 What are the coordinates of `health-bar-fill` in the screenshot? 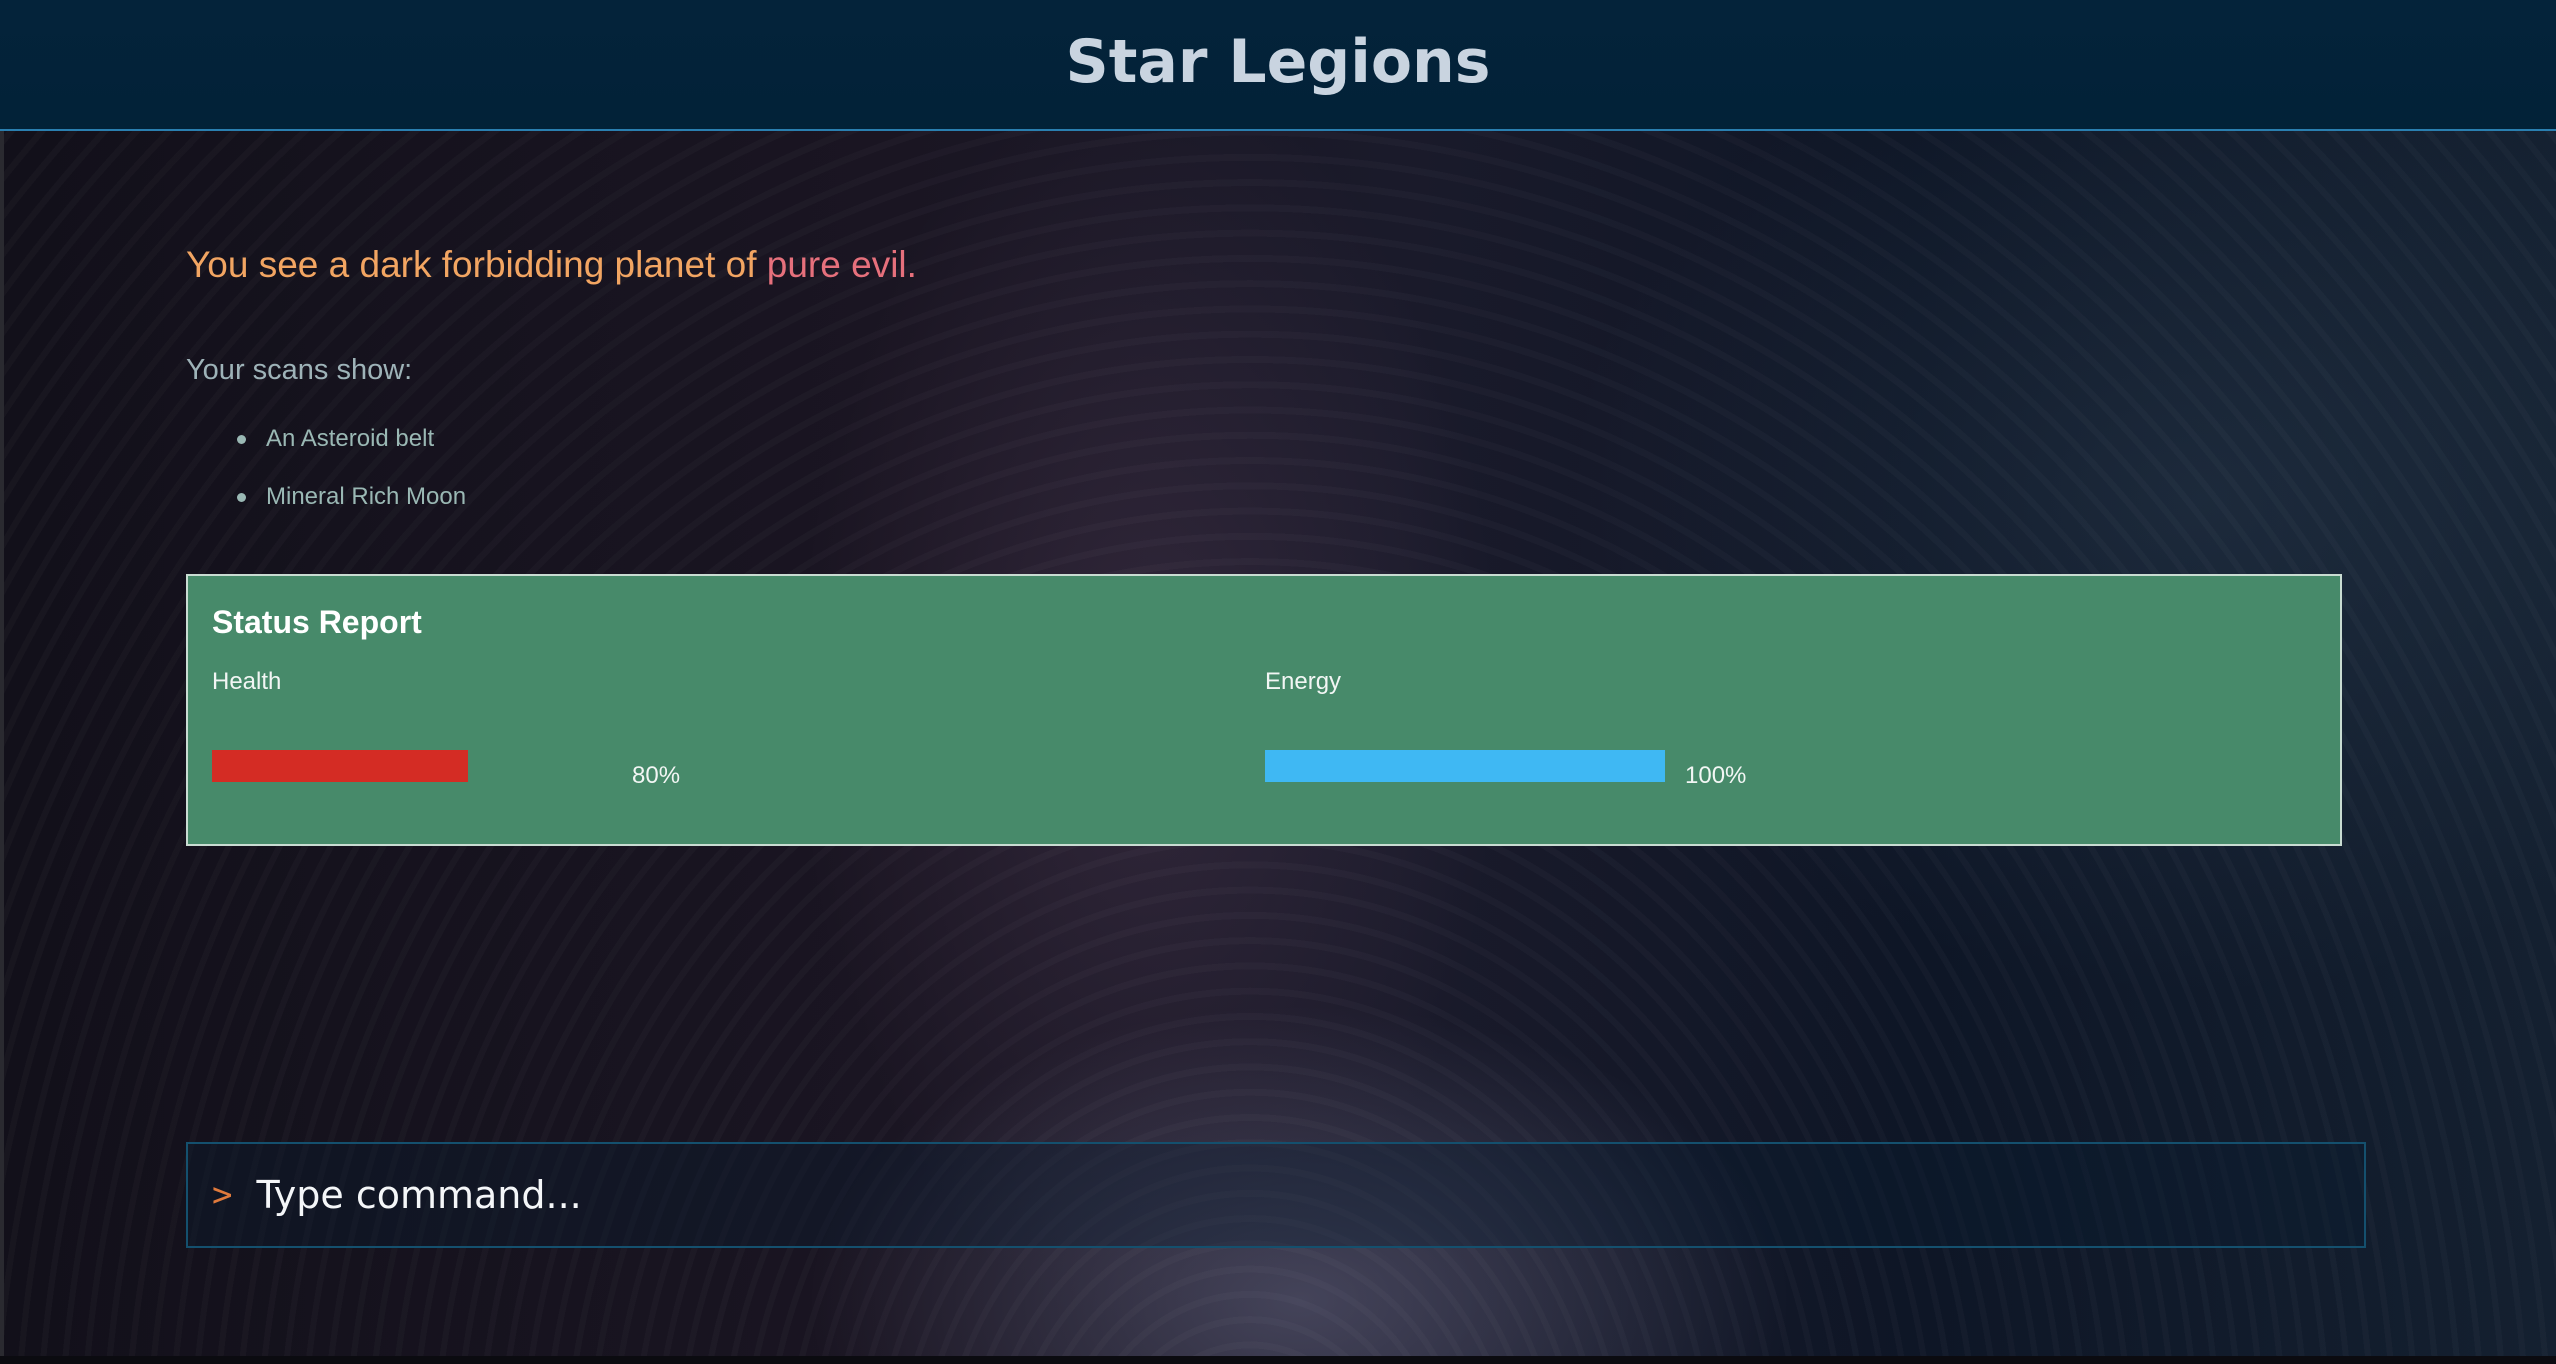 It's located at (340, 766).